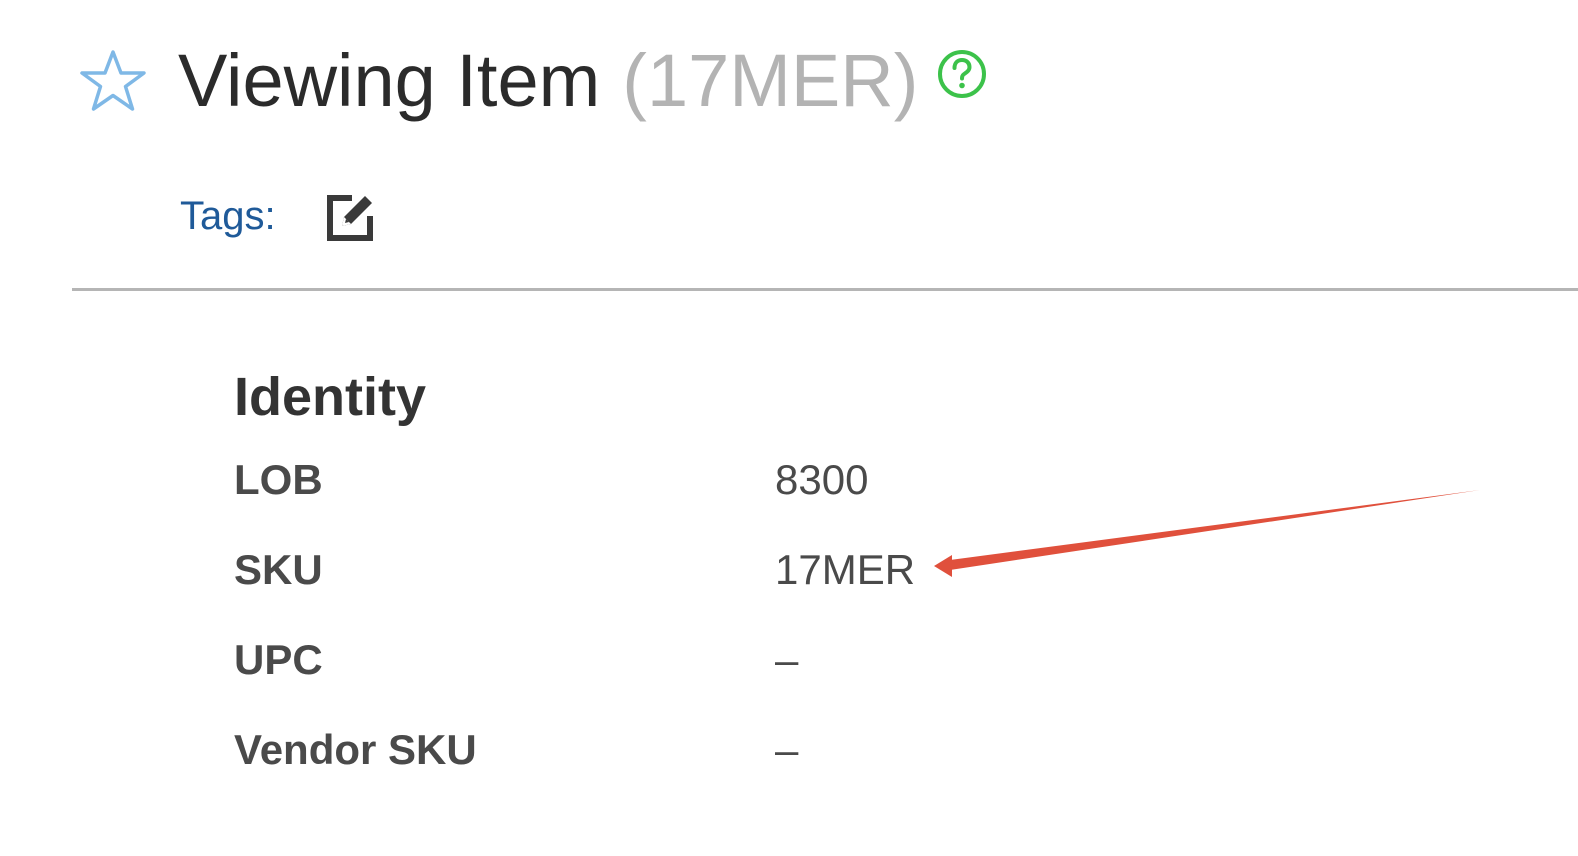  What do you see at coordinates (684, 666) in the screenshot?
I see `field-row-upc: UPC –` at bounding box center [684, 666].